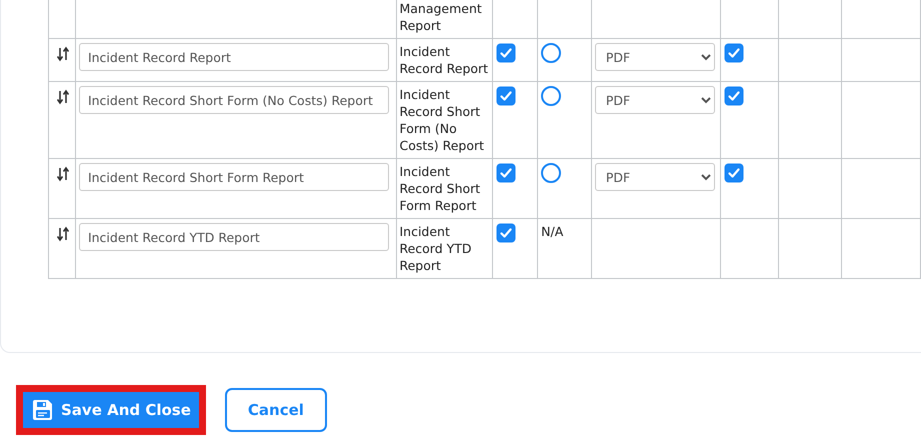 The height and width of the screenshot is (439, 921). I want to click on save-button: Save And Close, so click(111, 410).